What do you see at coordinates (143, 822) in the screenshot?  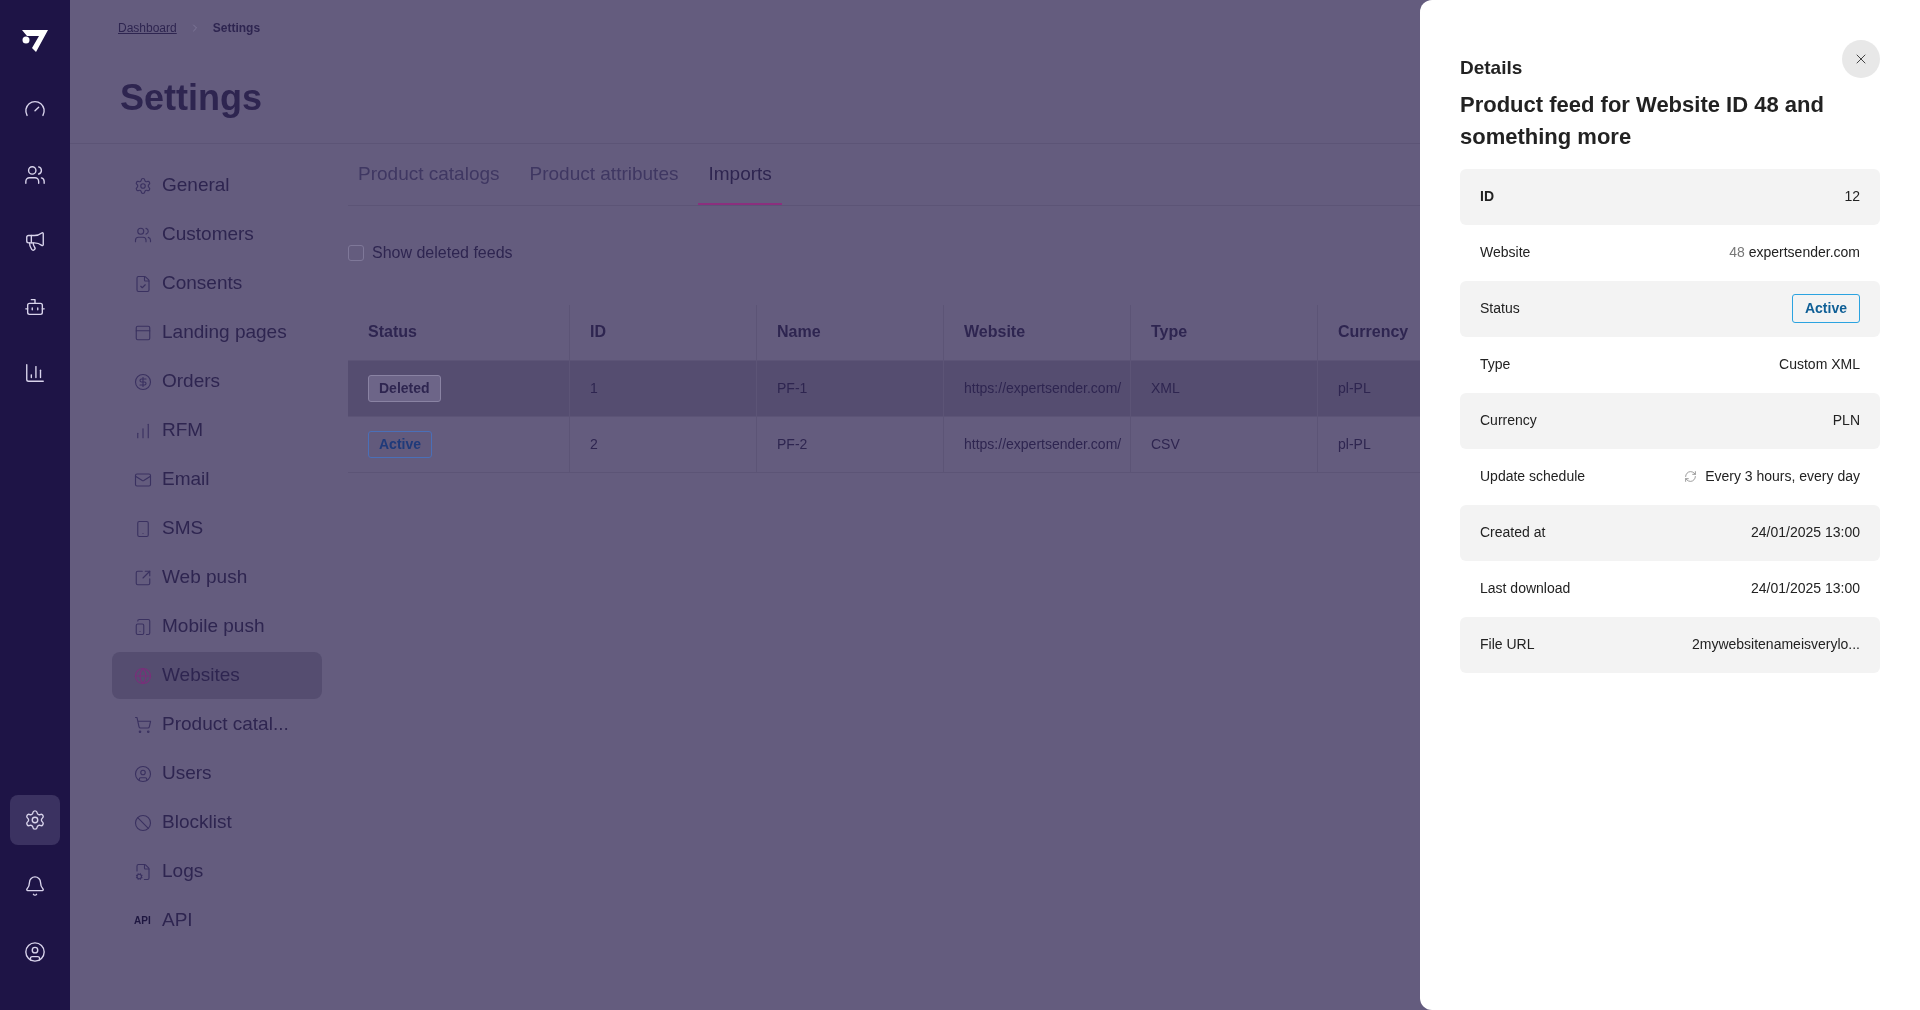 I see `blocked-icon` at bounding box center [143, 822].